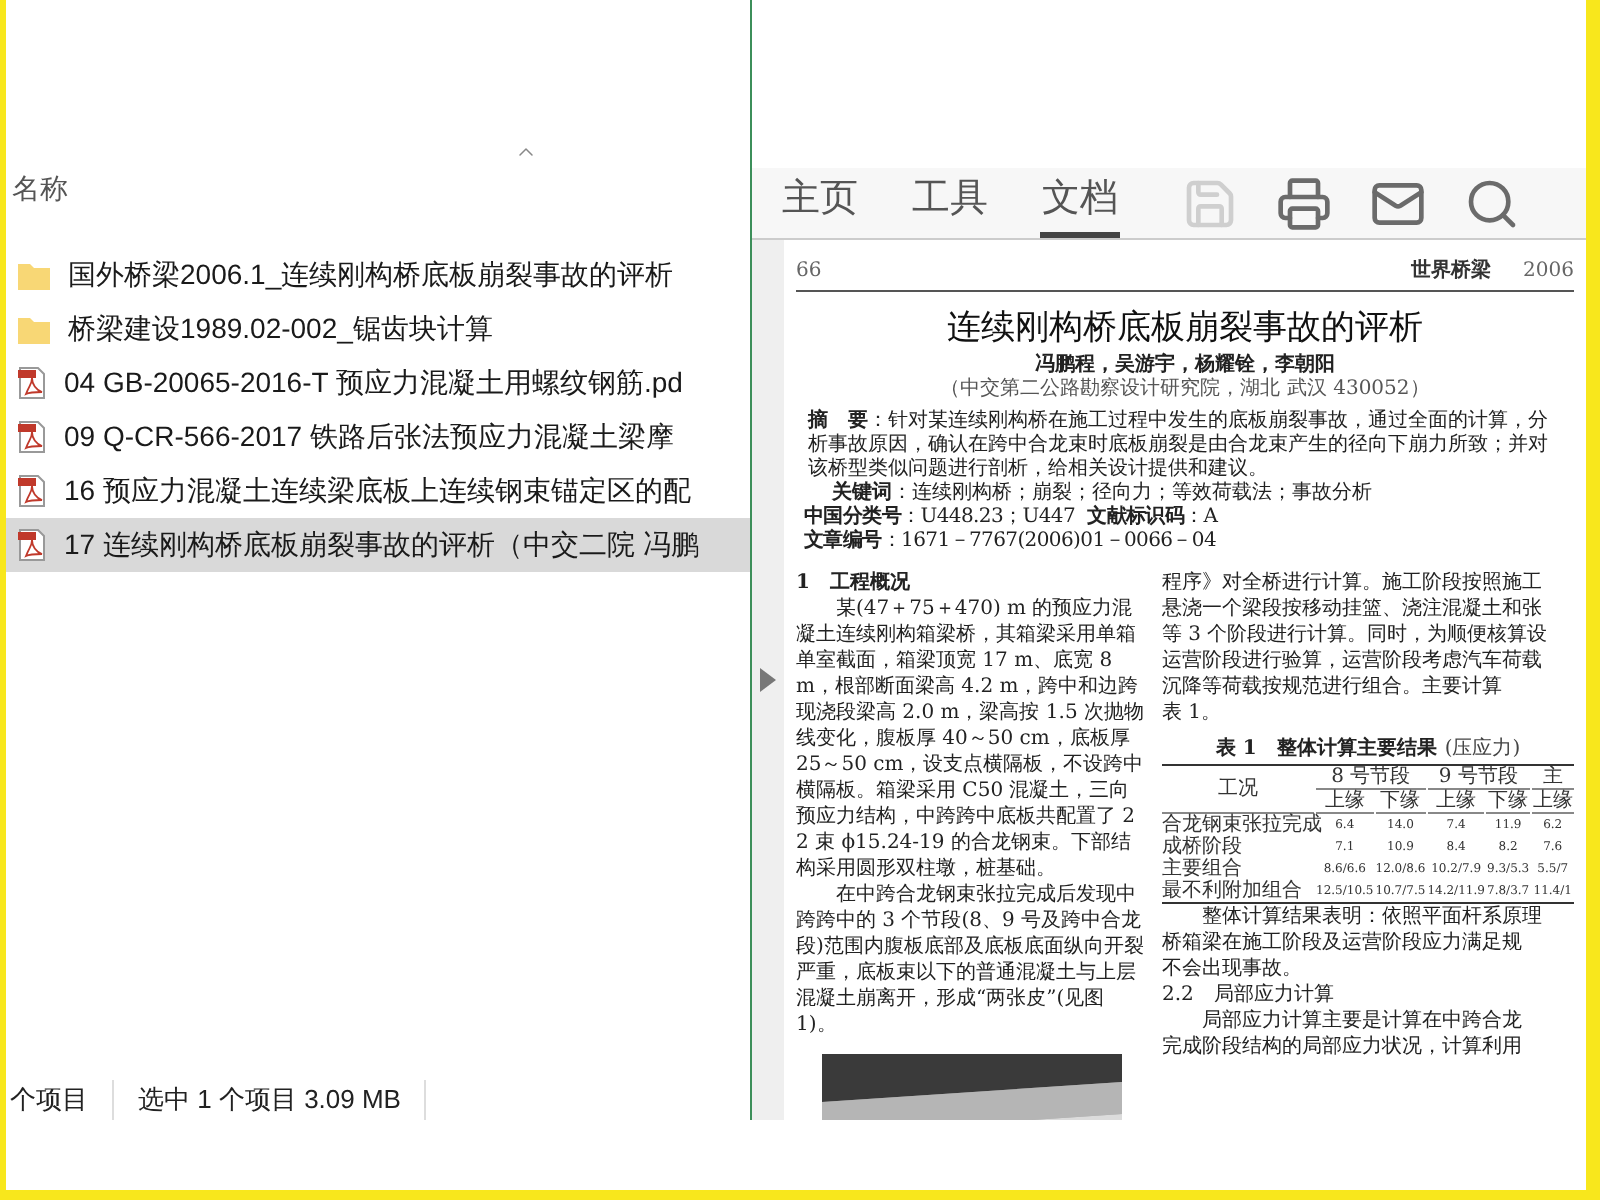  I want to click on table-cell-text: 主要组合, so click(1202, 869).